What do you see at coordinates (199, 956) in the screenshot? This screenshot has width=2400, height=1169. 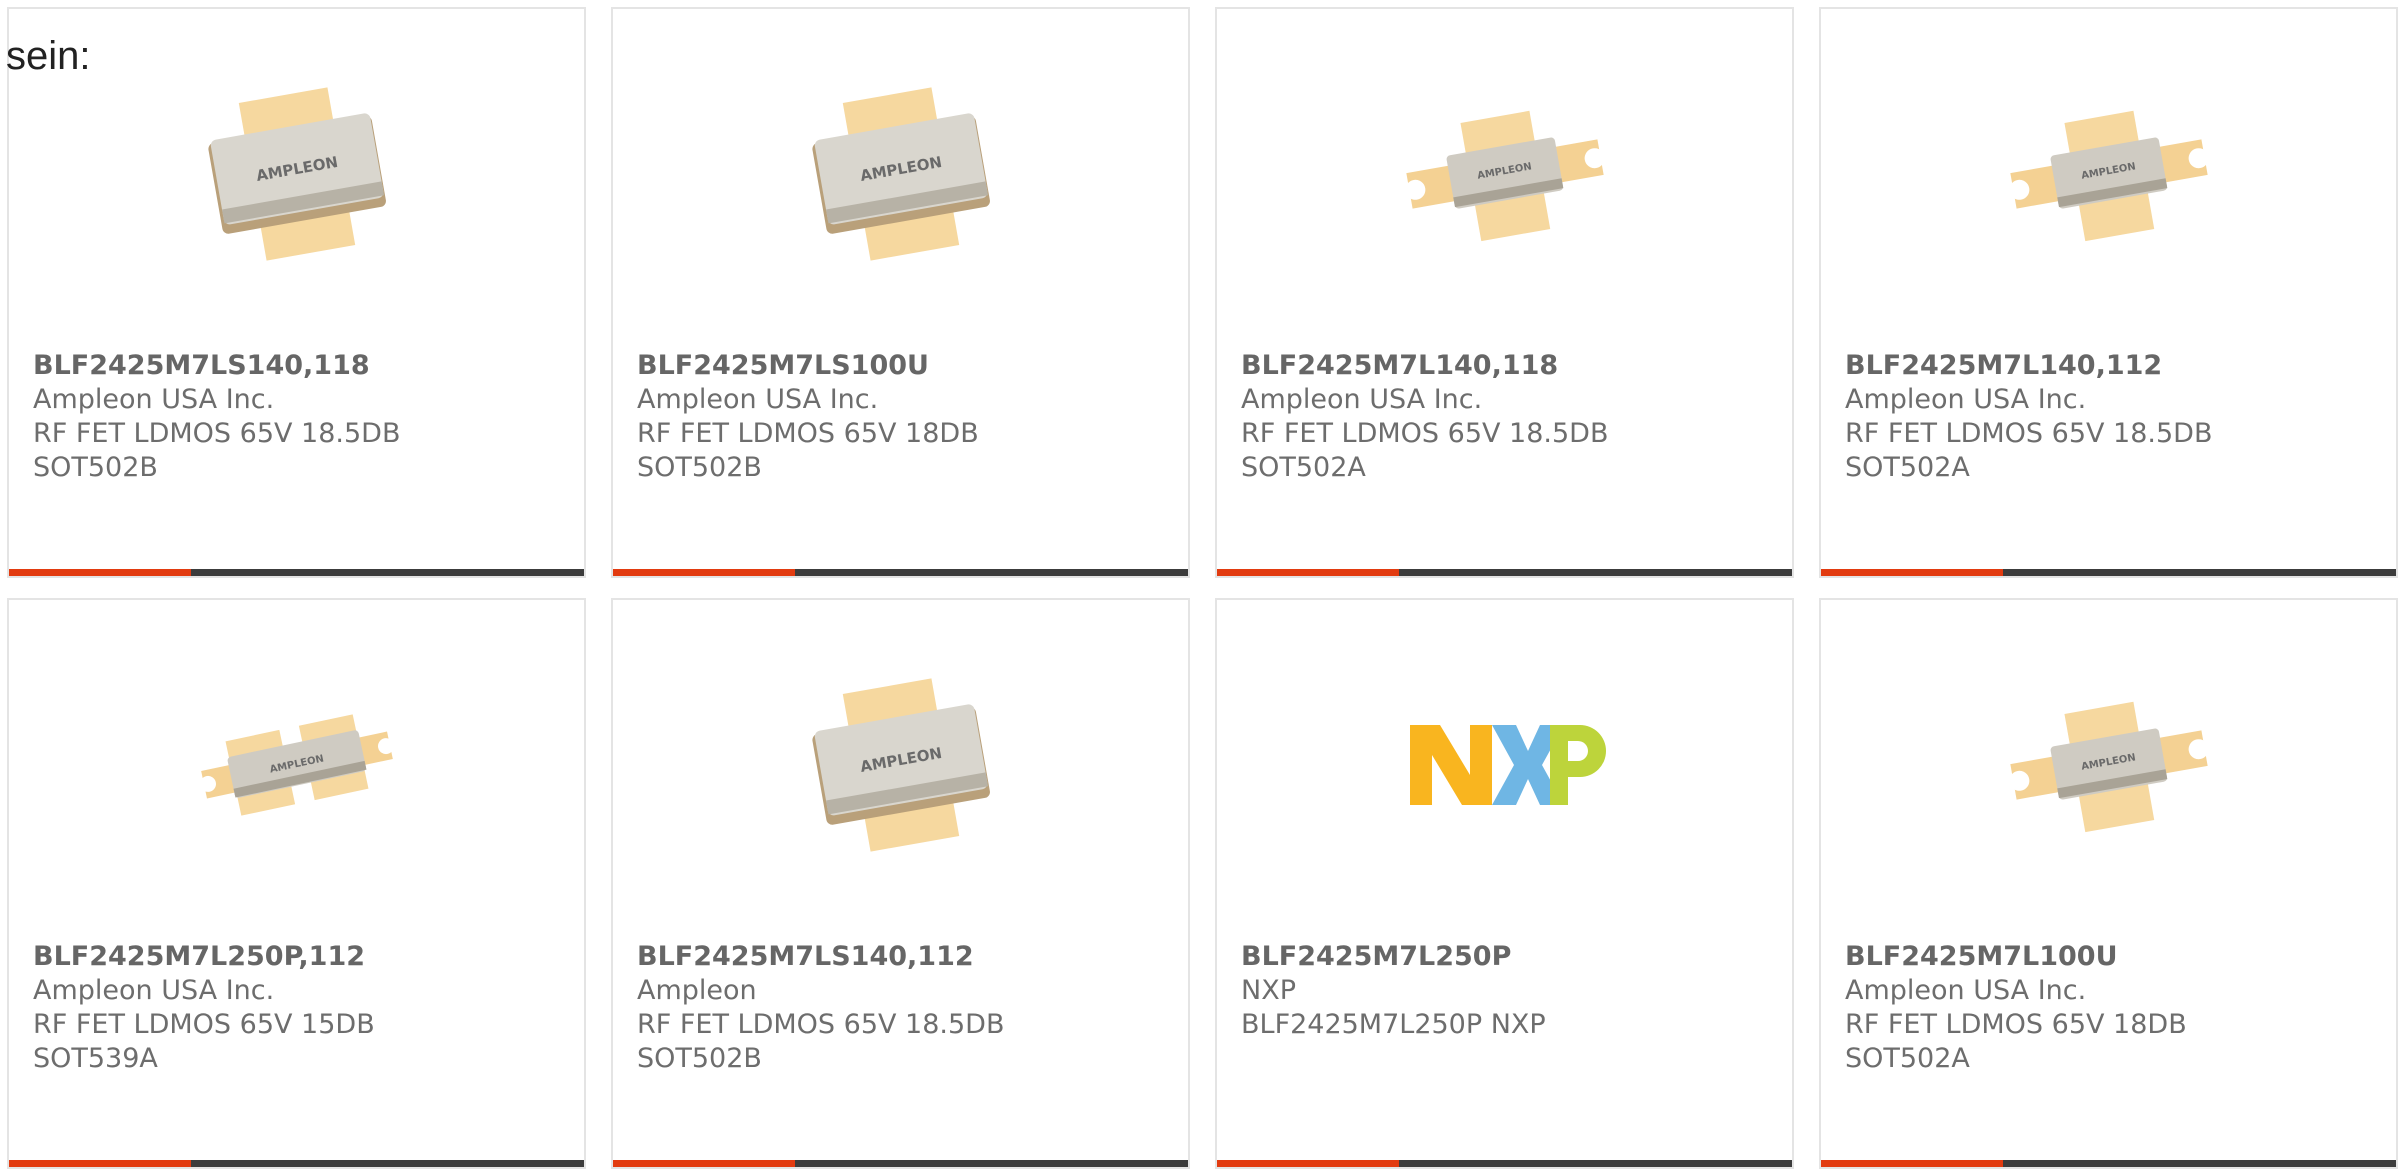 I see `part-number: BLF2425M7L250P,112` at bounding box center [199, 956].